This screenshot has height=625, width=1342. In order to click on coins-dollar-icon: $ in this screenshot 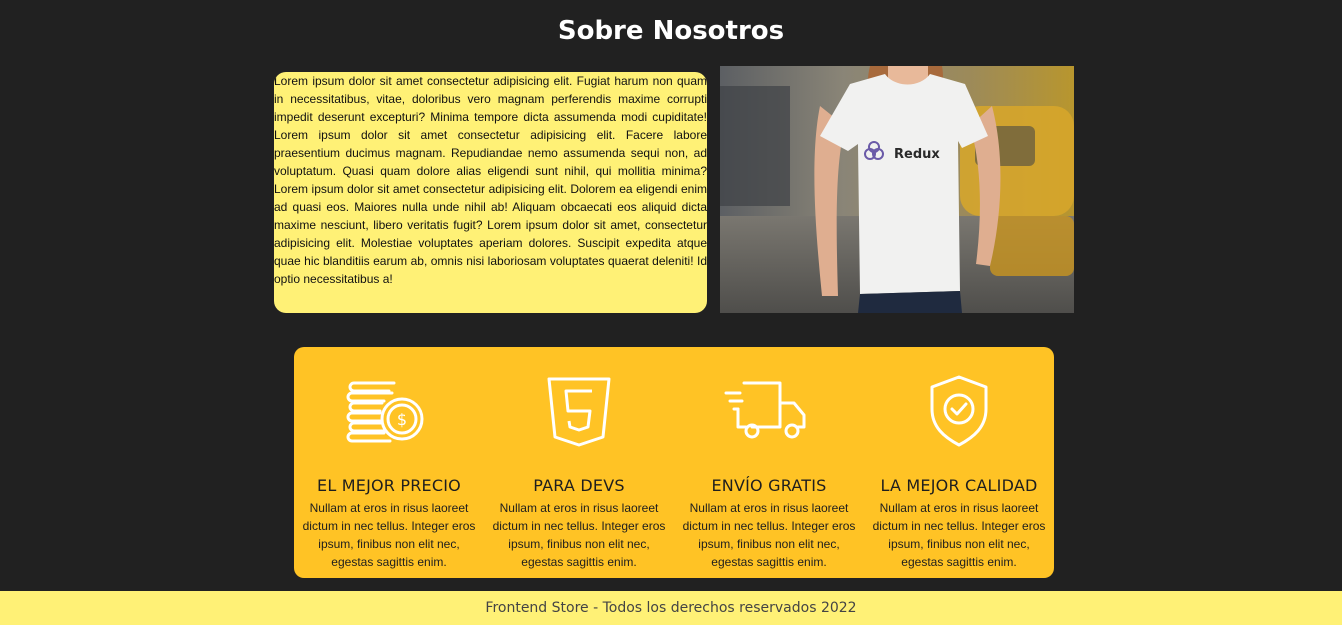, I will do `click(385, 412)`.